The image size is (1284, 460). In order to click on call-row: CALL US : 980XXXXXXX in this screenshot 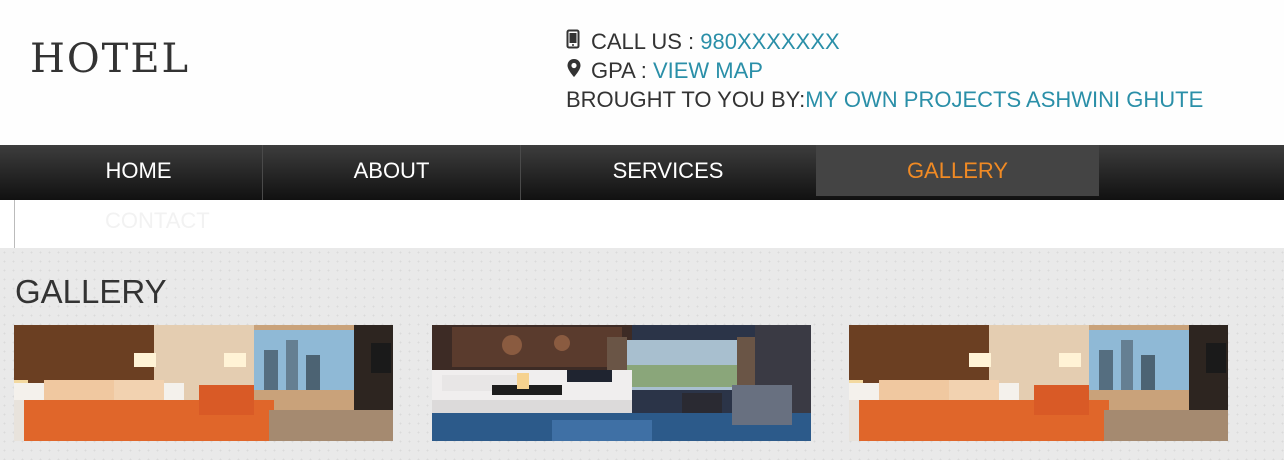, I will do `click(884, 41)`.